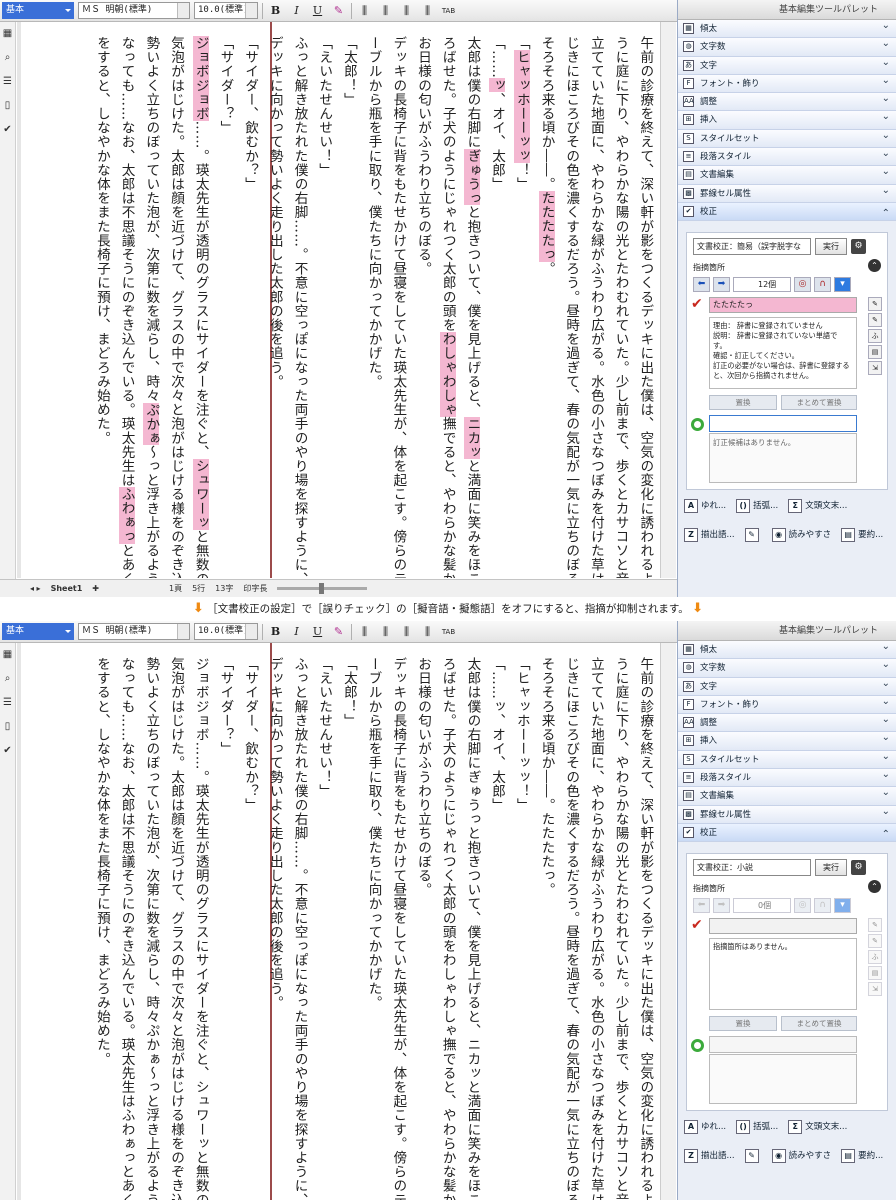  Describe the element at coordinates (802, 284) in the screenshot. I see `all-icon: ◎` at that location.